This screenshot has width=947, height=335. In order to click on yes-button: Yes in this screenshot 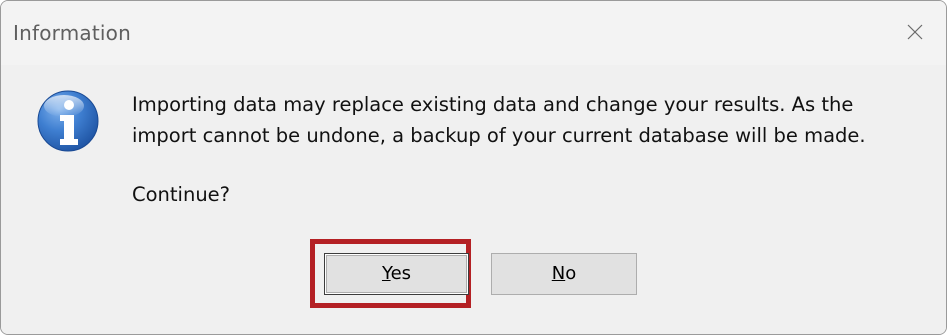, I will do `click(396, 274)`.